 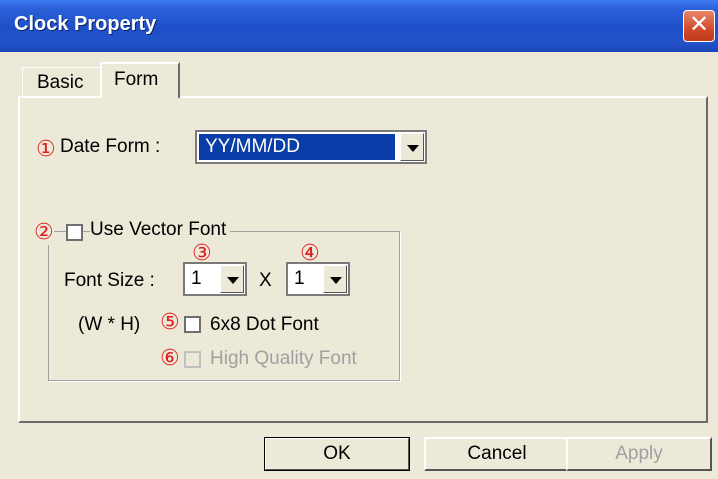 What do you see at coordinates (497, 454) in the screenshot?
I see `cancel-button: Cancel` at bounding box center [497, 454].